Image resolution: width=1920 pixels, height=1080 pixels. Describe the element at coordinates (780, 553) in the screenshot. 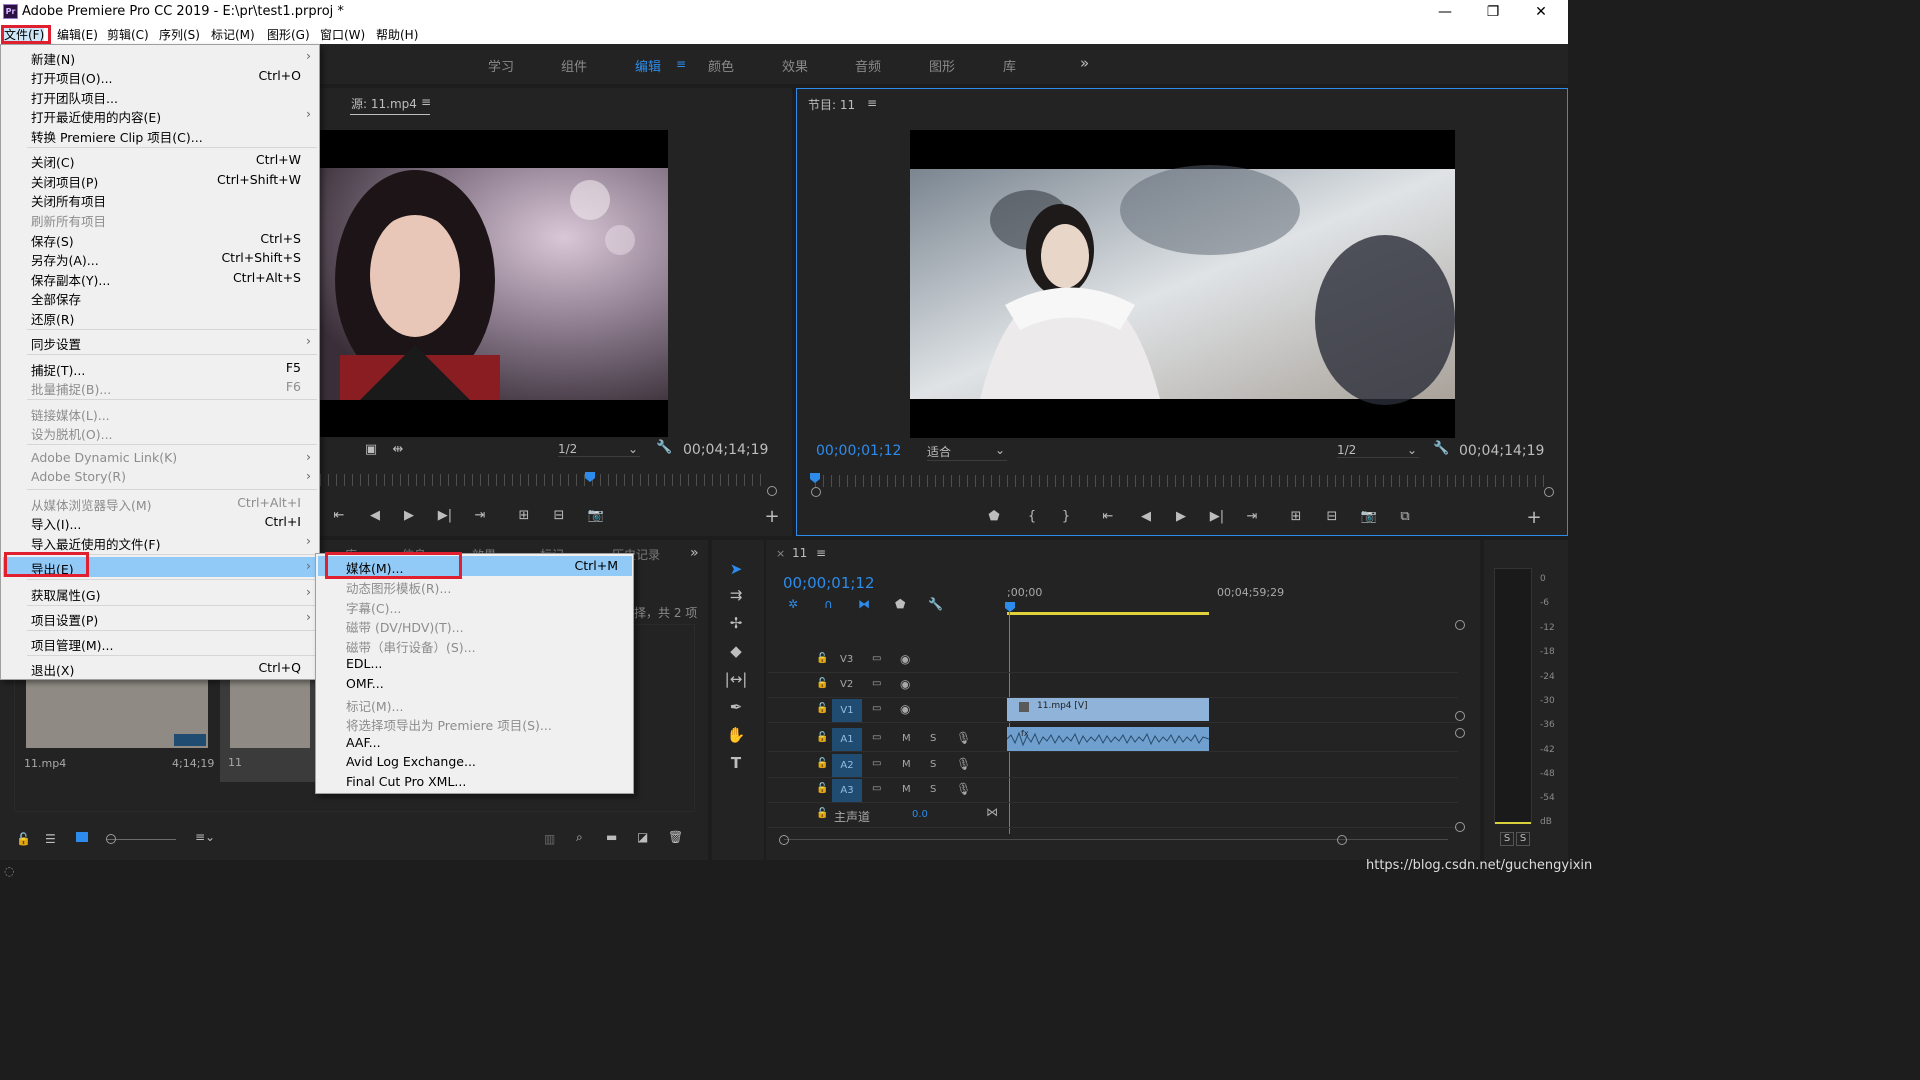

I see `close-tab-icon: ×` at that location.